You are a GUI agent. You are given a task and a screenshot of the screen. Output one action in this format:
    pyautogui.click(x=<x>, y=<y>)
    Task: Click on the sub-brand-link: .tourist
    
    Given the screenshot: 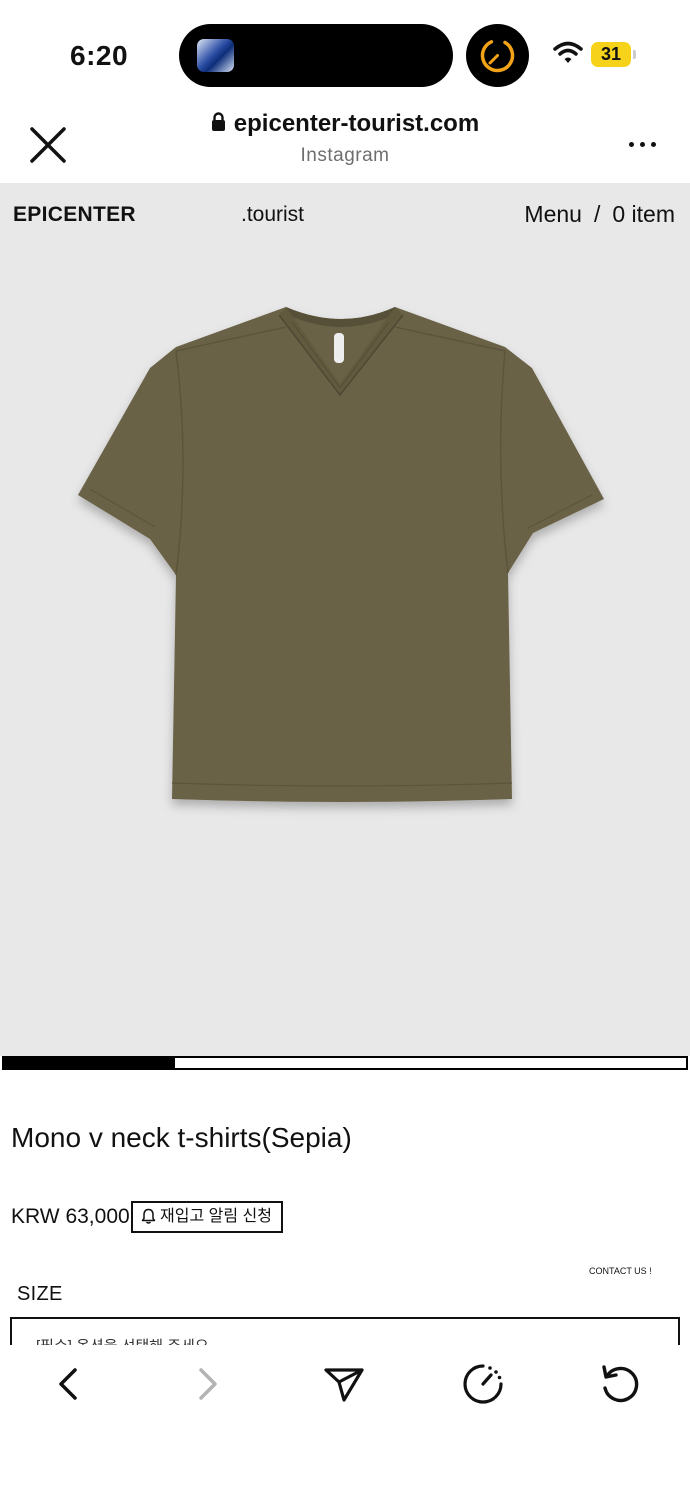 What is the action you would take?
    pyautogui.click(x=272, y=215)
    